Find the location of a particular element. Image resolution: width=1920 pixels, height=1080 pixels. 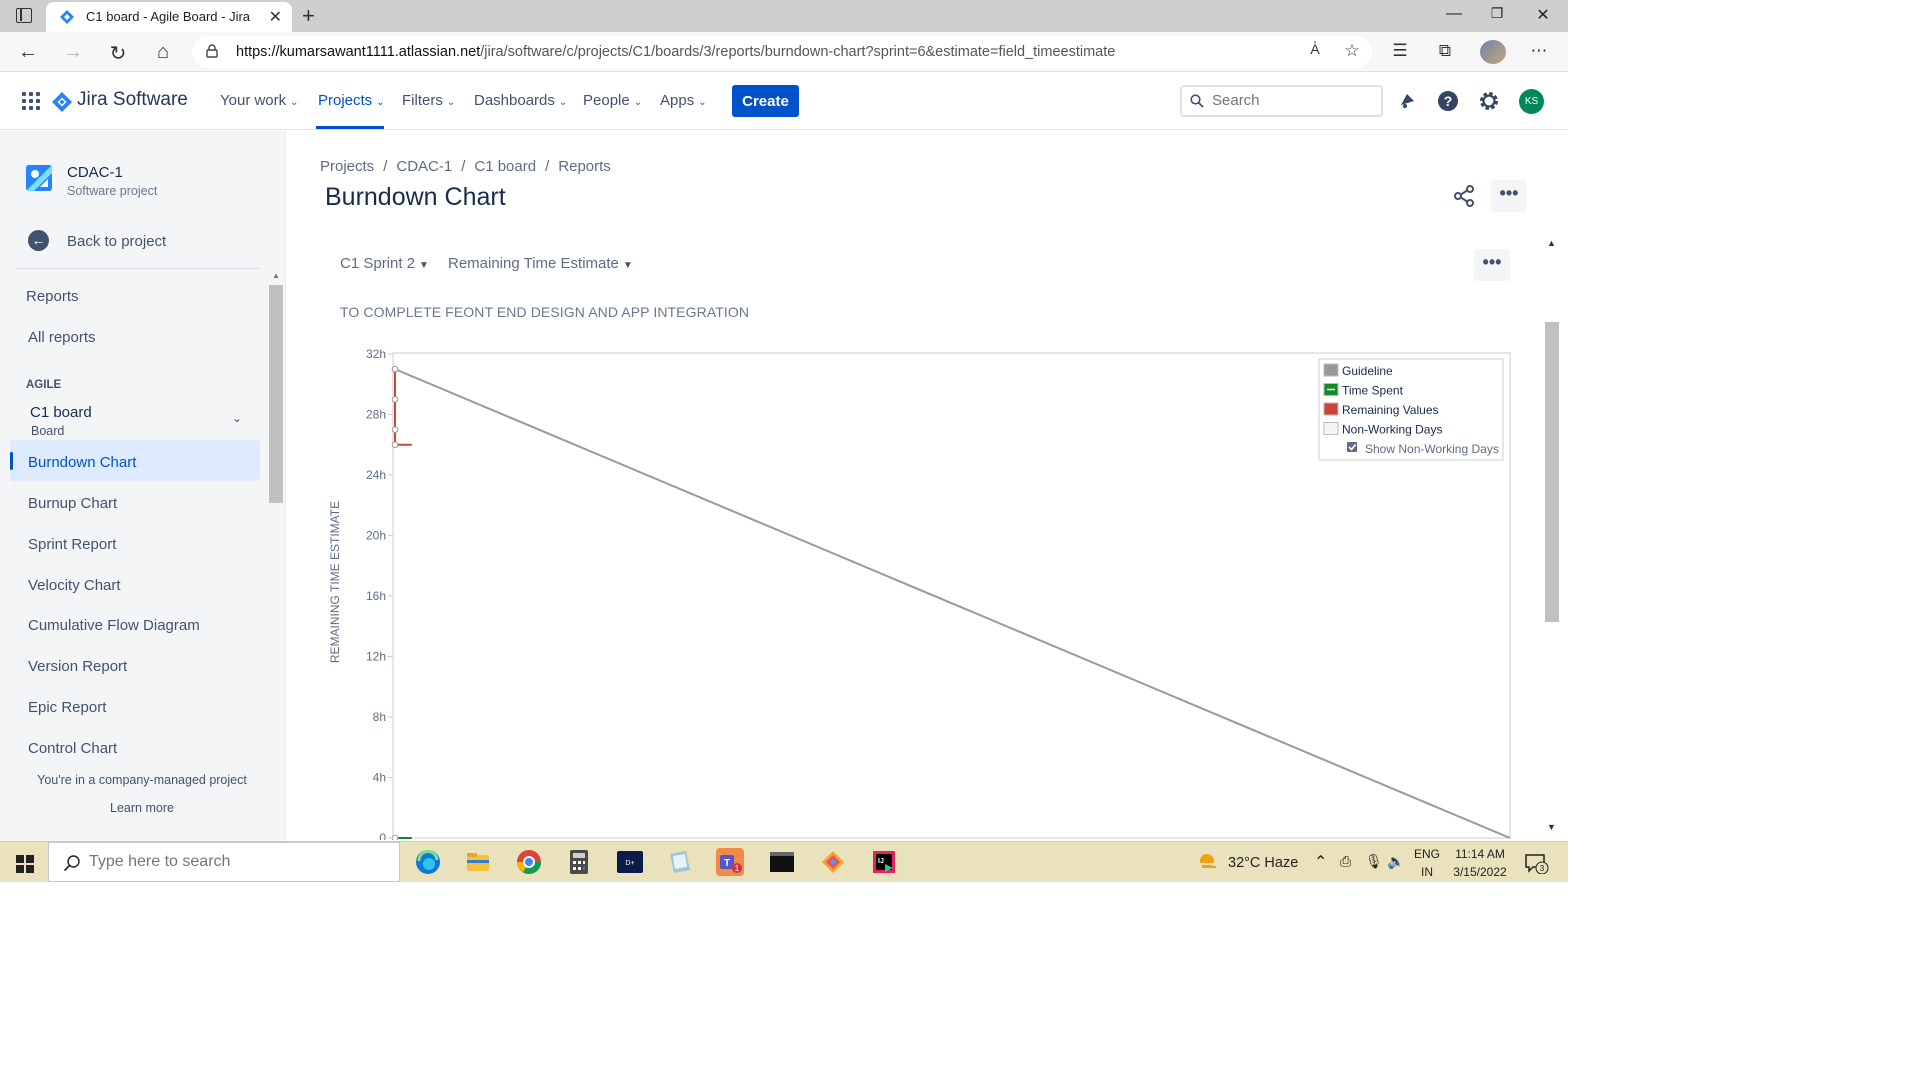

home-icon: ⌂ is located at coordinates (163, 52).